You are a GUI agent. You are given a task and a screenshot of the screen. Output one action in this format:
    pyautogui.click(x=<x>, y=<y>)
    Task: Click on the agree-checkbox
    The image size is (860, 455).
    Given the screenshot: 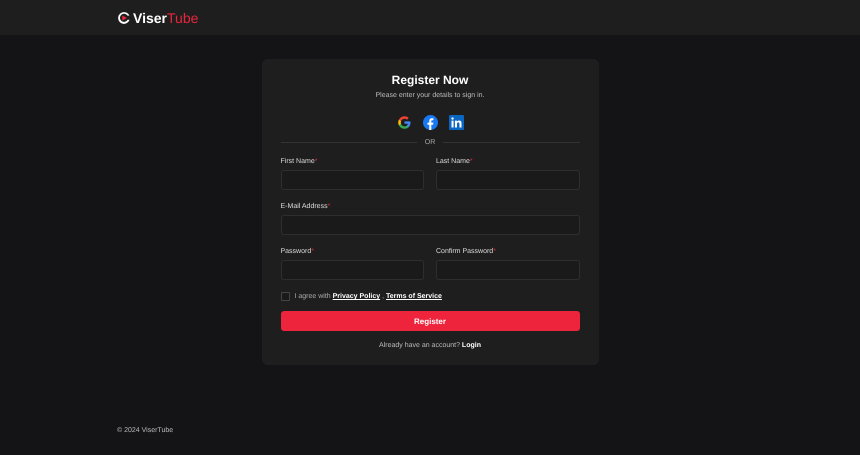 What is the action you would take?
    pyautogui.click(x=285, y=296)
    